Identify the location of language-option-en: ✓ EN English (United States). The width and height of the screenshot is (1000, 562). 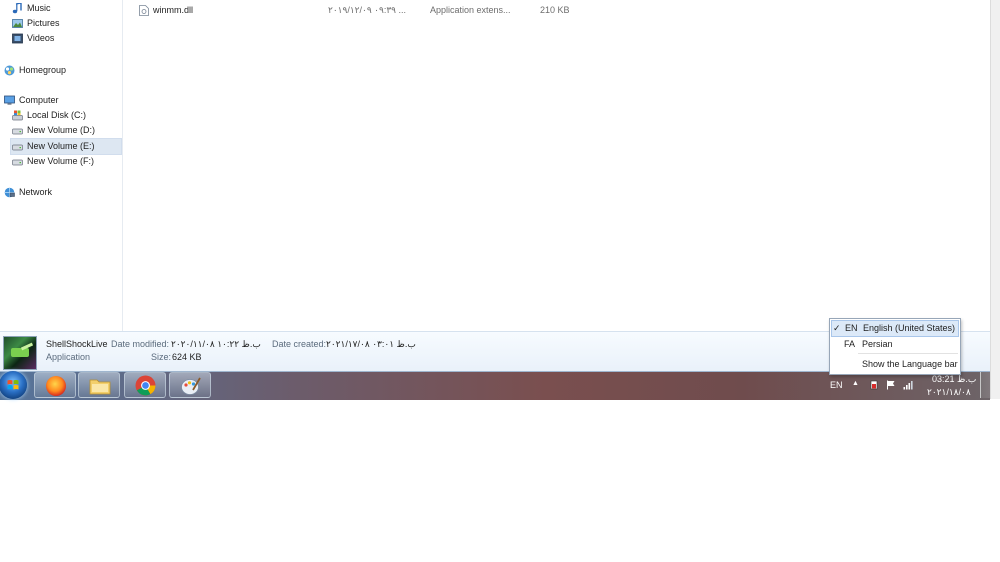
(895, 328).